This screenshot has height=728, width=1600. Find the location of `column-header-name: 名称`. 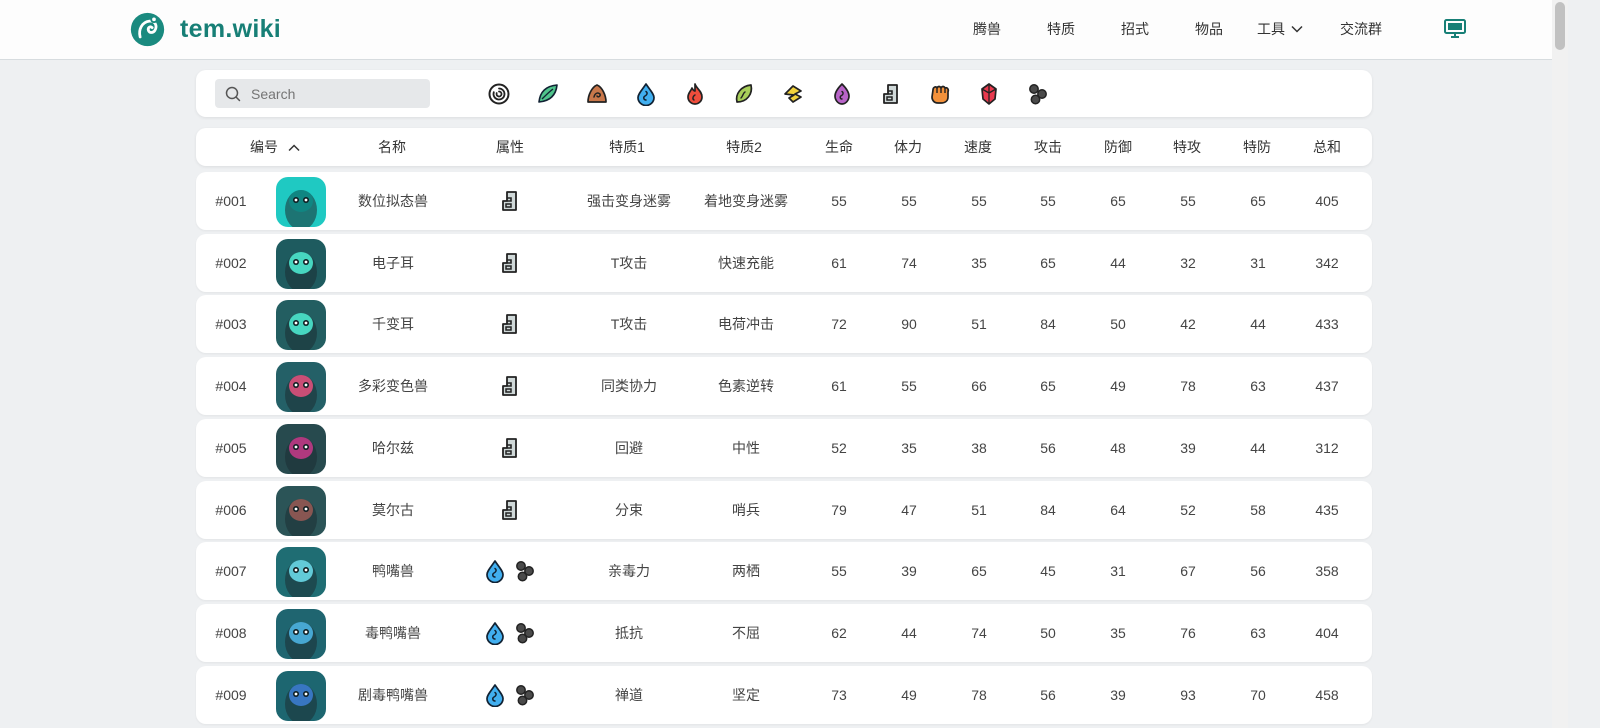

column-header-name: 名称 is located at coordinates (392, 147).